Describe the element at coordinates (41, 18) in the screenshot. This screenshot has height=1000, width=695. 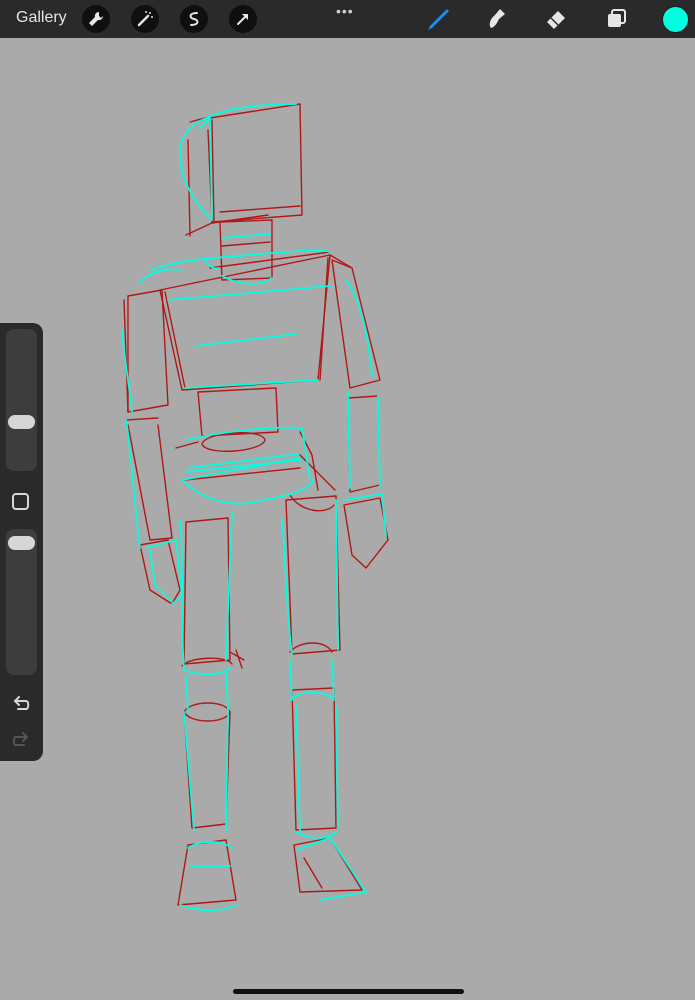
I see `gallery-button: Gallery` at that location.